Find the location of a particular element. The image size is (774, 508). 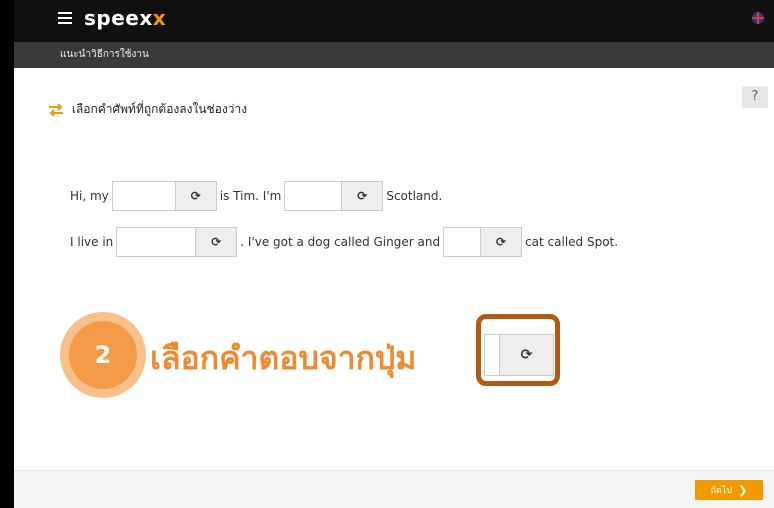

chevron-right-icon: ❯ is located at coordinates (743, 490).